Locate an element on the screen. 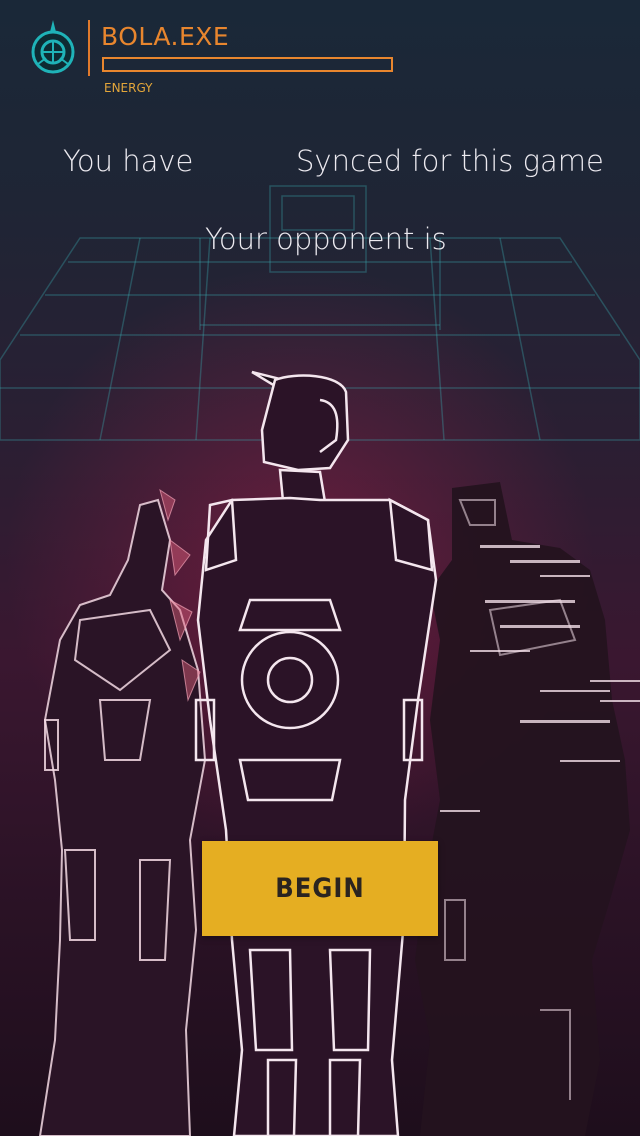 This screenshot has height=1136, width=640. energy-label: ENERGY is located at coordinates (128, 88).